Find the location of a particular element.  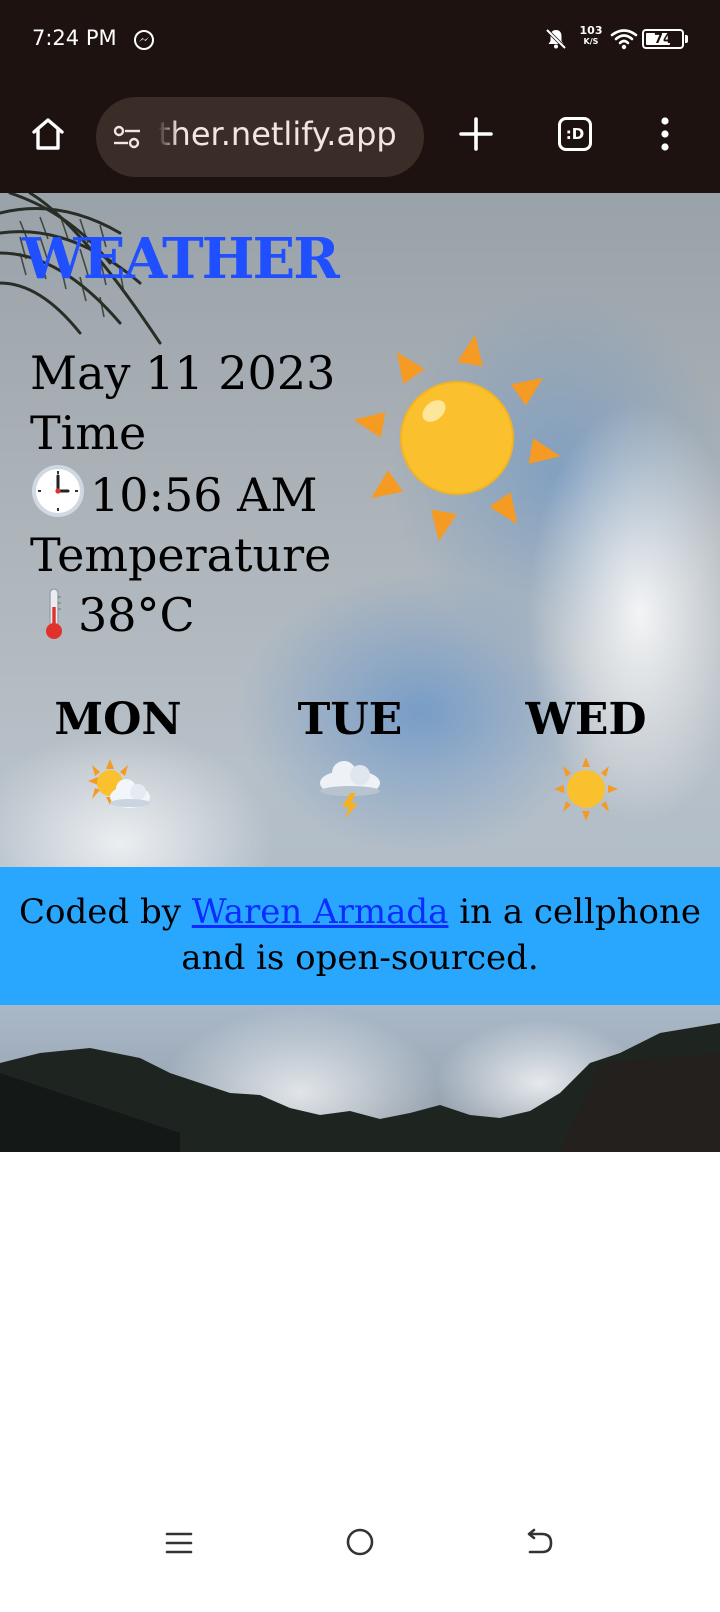

time-label: Time is located at coordinates (88, 433).